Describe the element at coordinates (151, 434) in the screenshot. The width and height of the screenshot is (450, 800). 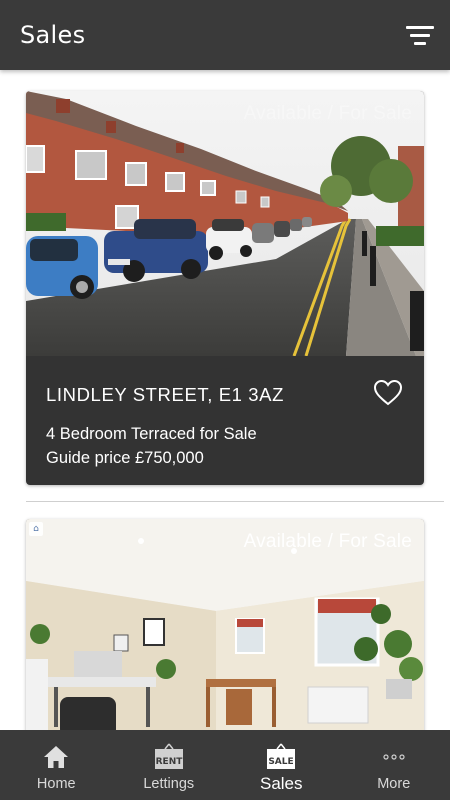
I see `listing-description: 4 Bedroom Terraced for Sale` at that location.